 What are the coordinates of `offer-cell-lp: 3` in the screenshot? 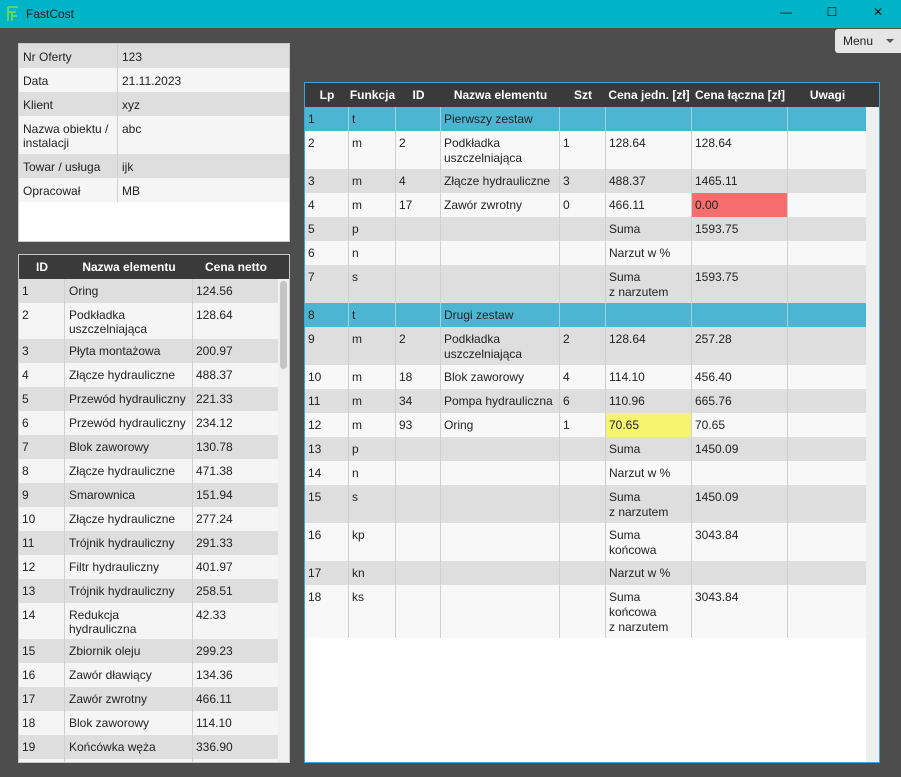 It's located at (327, 181).